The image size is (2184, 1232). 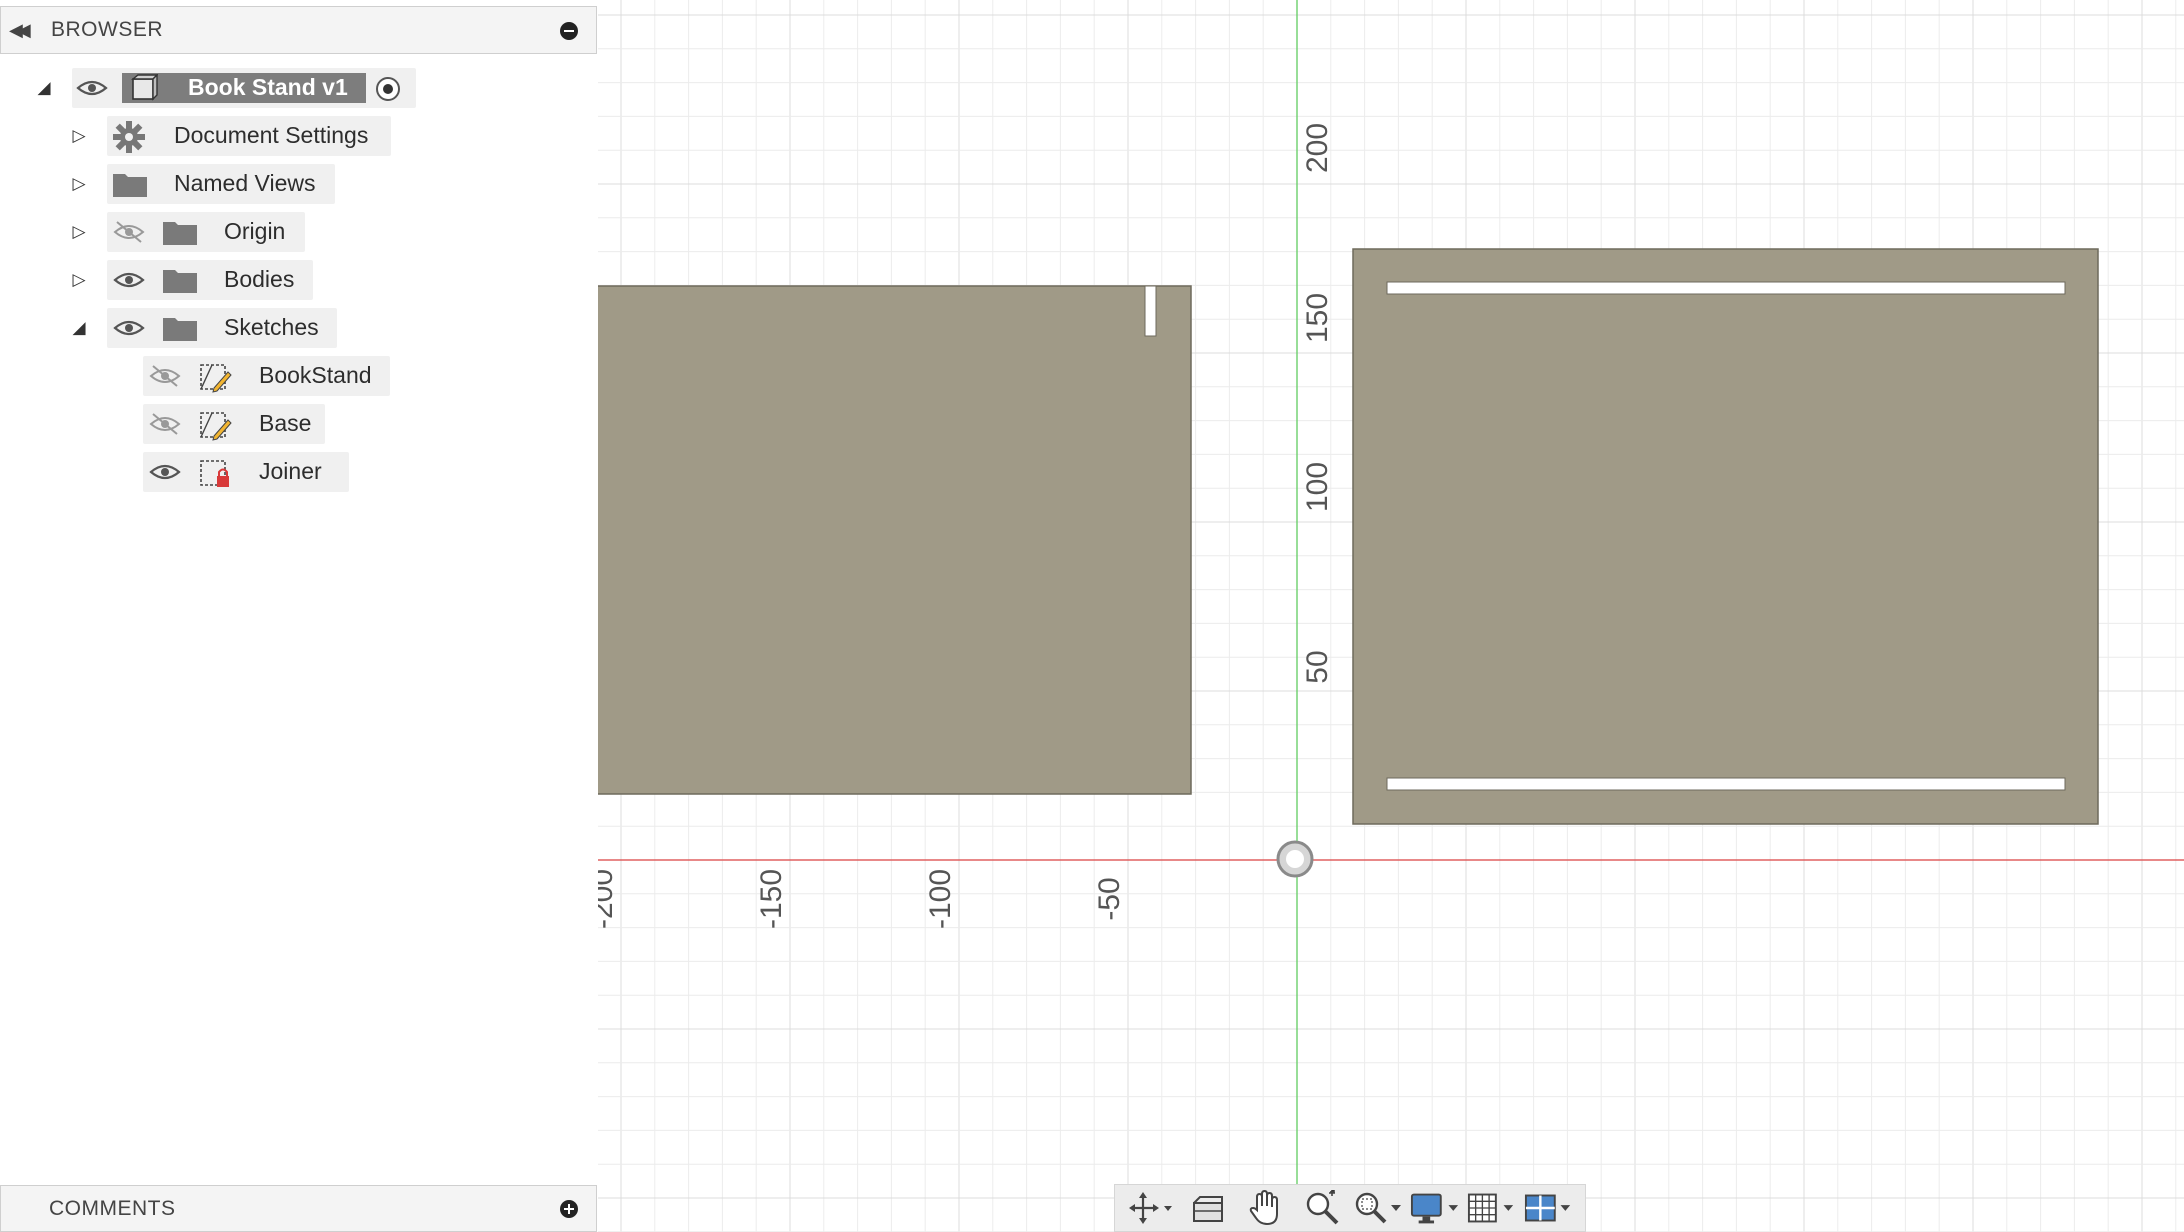 I want to click on pan-icon, so click(x=1265, y=1208).